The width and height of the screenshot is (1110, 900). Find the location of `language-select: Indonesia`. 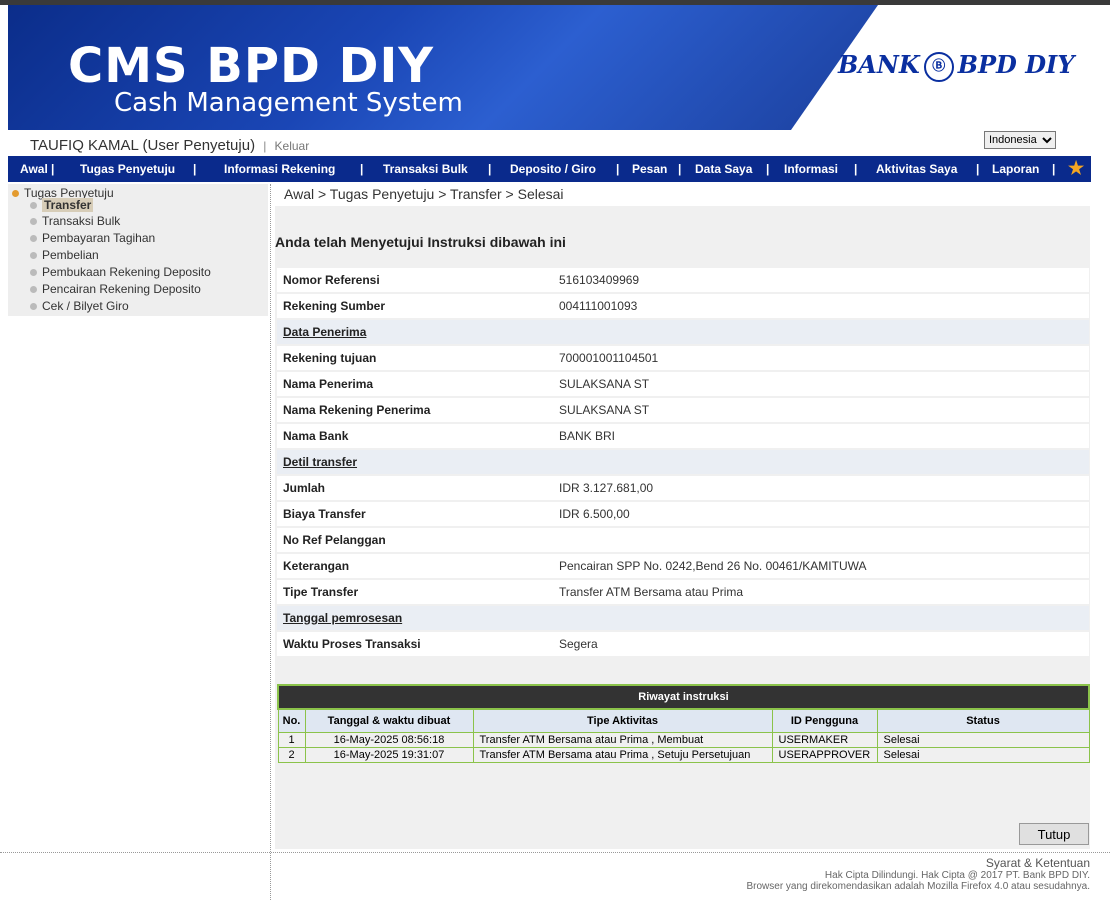

language-select: Indonesia is located at coordinates (1020, 140).